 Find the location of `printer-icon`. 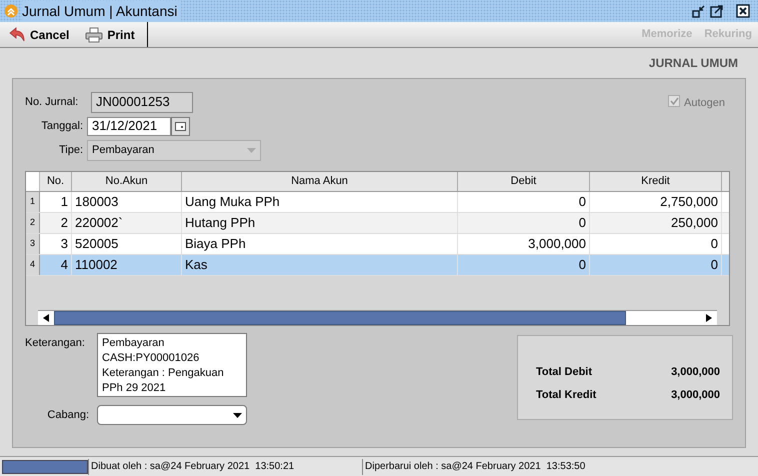

printer-icon is located at coordinates (94, 34).